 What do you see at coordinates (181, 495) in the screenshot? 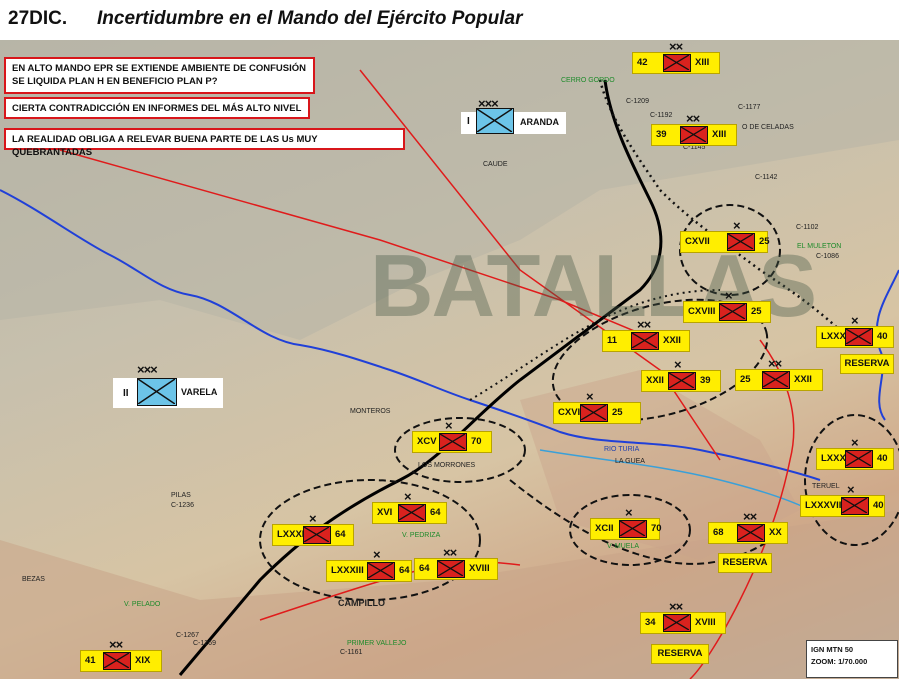
I see `place-label: PILAS` at bounding box center [181, 495].